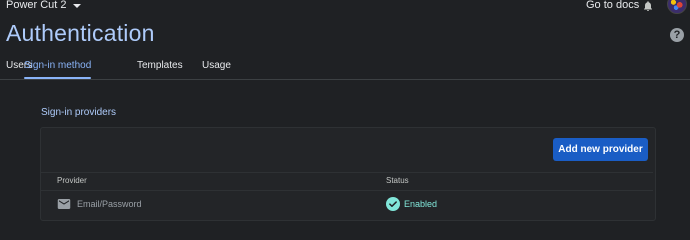 The height and width of the screenshot is (240, 690). What do you see at coordinates (421, 204) in the screenshot?
I see `status-enabled: Enabled` at bounding box center [421, 204].